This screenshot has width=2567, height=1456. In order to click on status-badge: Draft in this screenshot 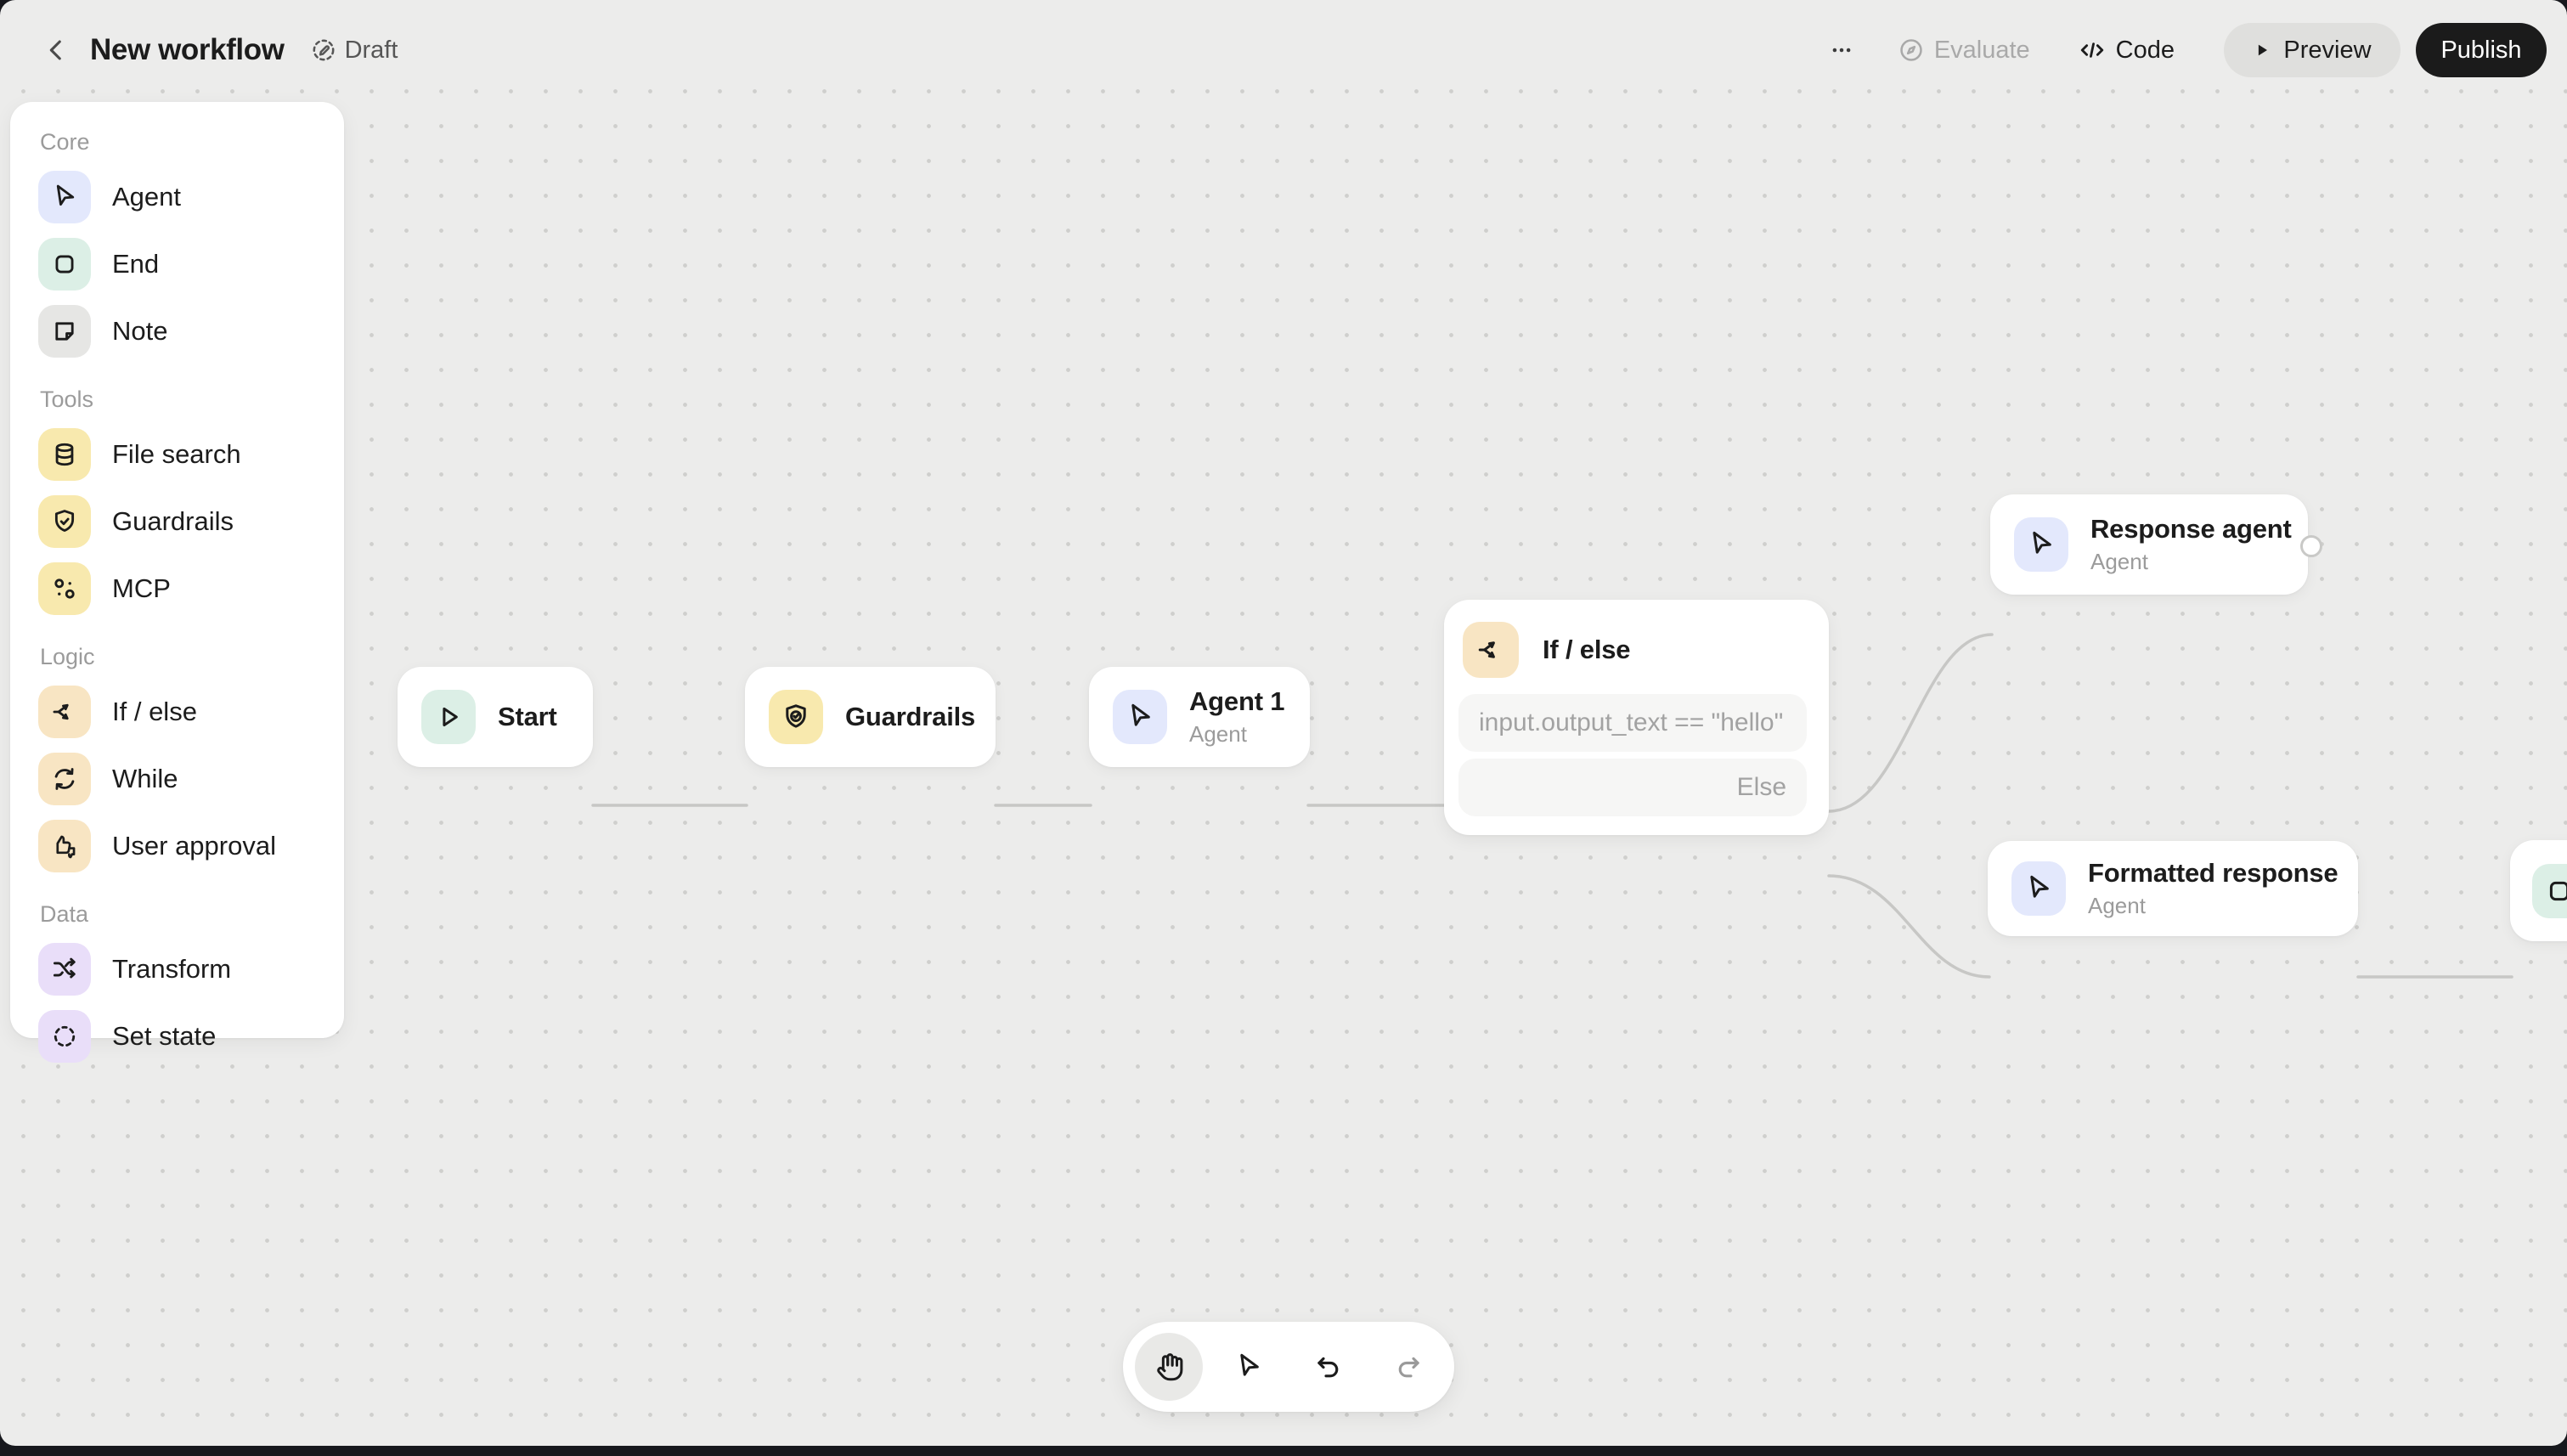, I will do `click(354, 51)`.